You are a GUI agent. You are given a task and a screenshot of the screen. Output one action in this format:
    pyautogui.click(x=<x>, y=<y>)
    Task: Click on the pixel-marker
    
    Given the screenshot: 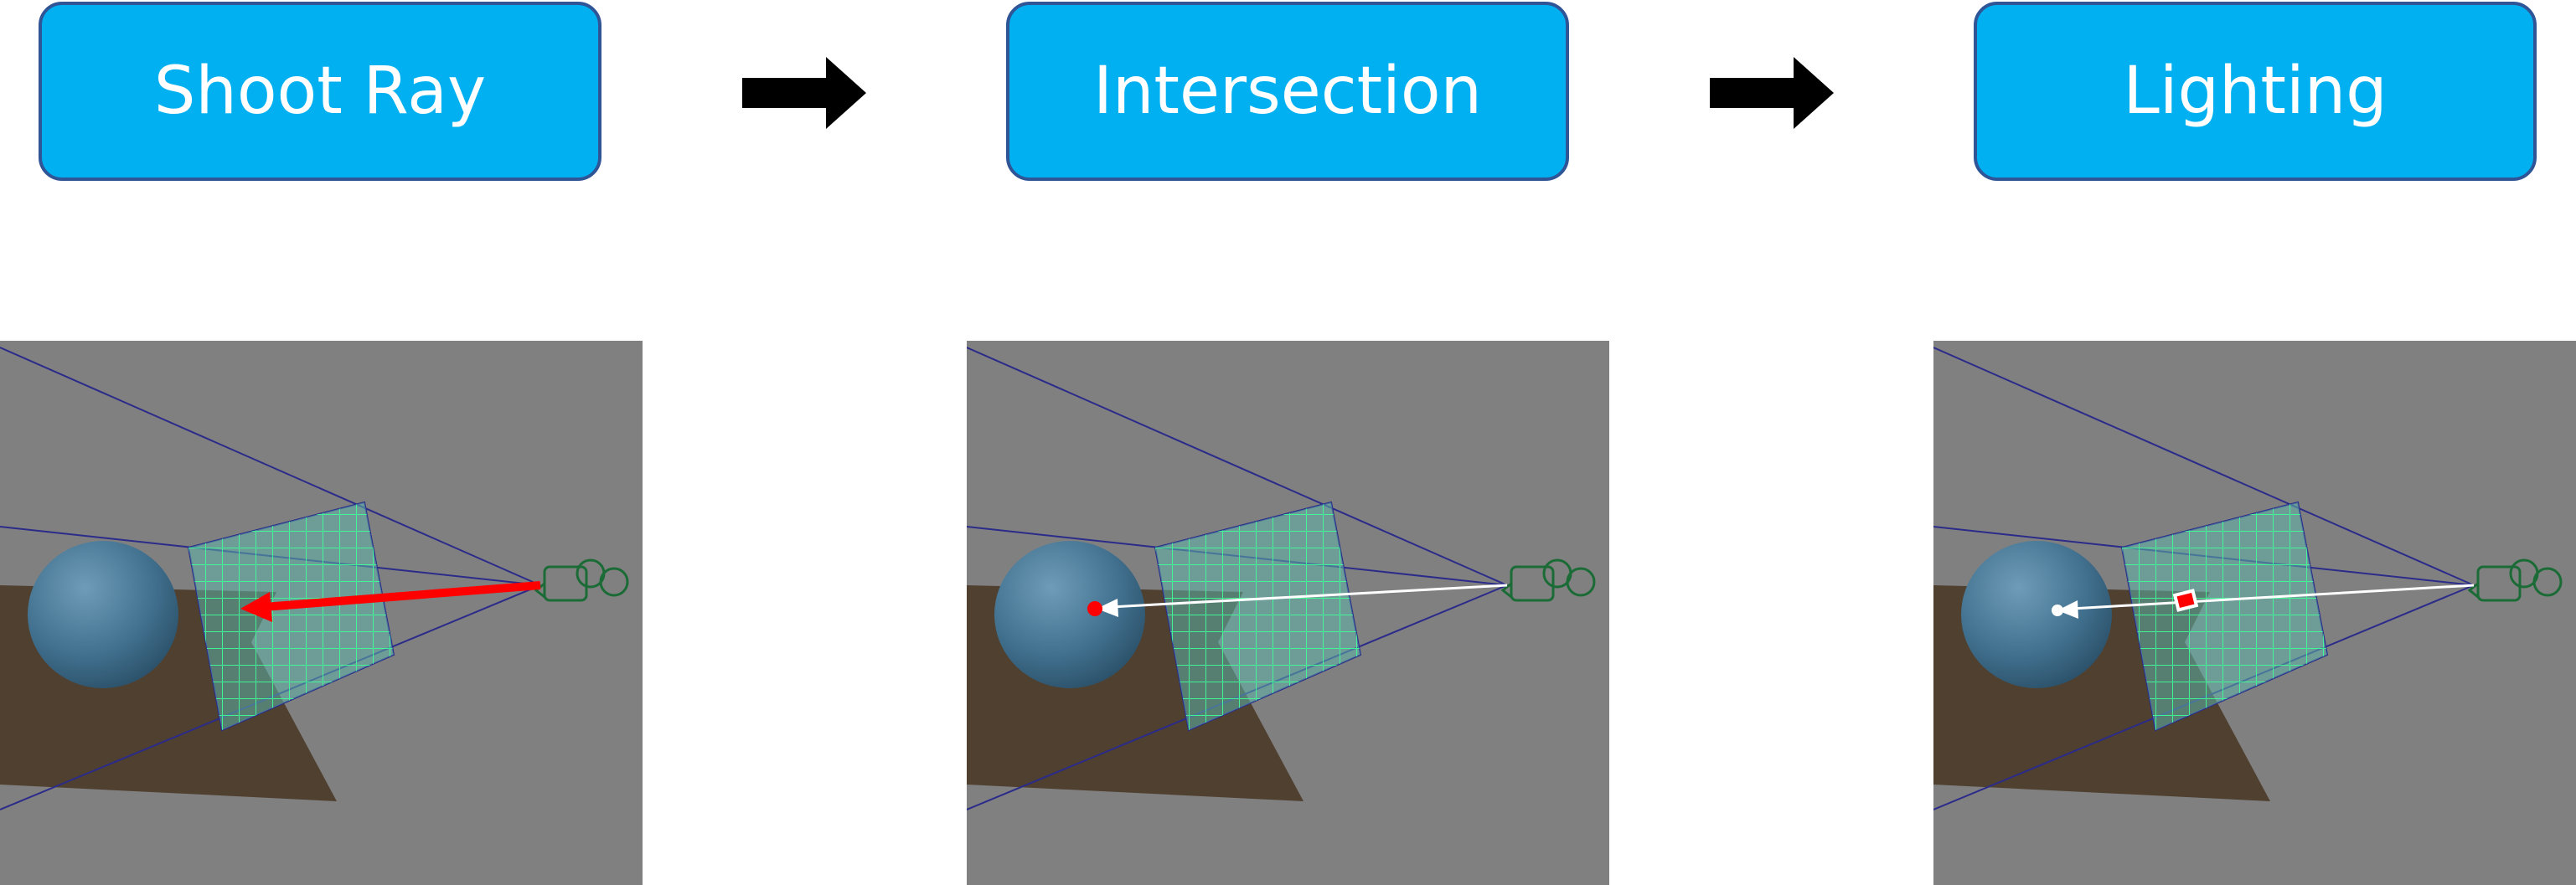 What is the action you would take?
    pyautogui.click(x=2185, y=600)
    